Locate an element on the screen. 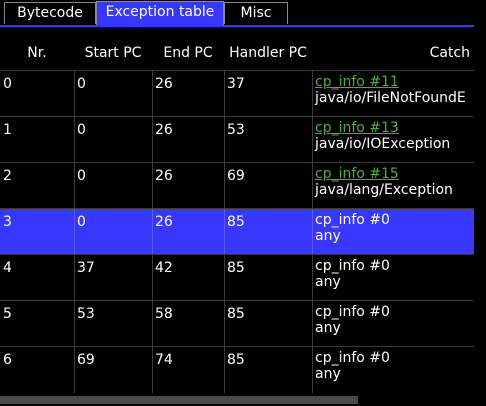 The height and width of the screenshot is (406, 486). catch-type-name: java/io/FileNotFoundE is located at coordinates (390, 98).